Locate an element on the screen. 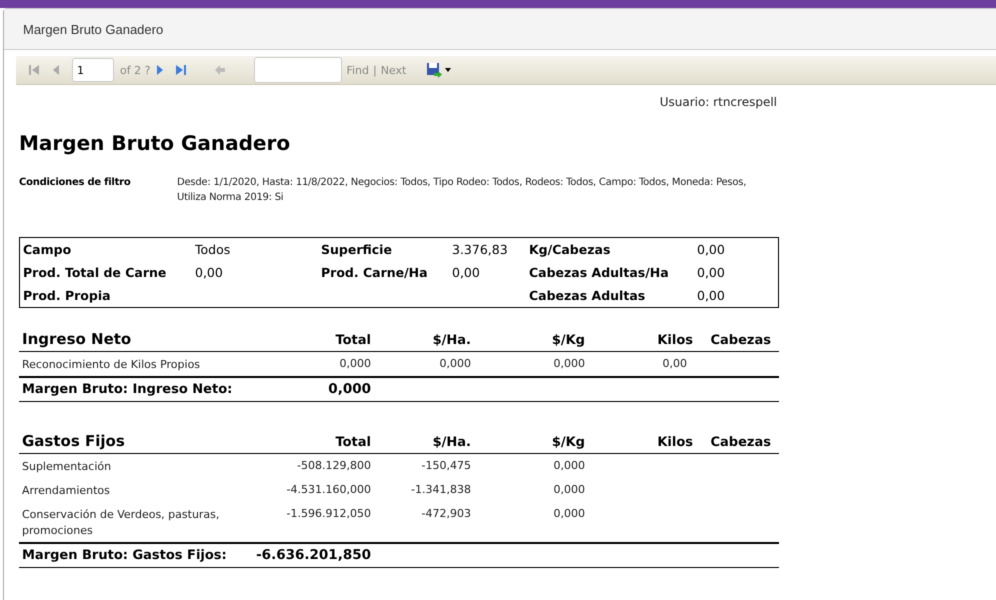 The height and width of the screenshot is (600, 996). summary-value: Todos is located at coordinates (213, 250).